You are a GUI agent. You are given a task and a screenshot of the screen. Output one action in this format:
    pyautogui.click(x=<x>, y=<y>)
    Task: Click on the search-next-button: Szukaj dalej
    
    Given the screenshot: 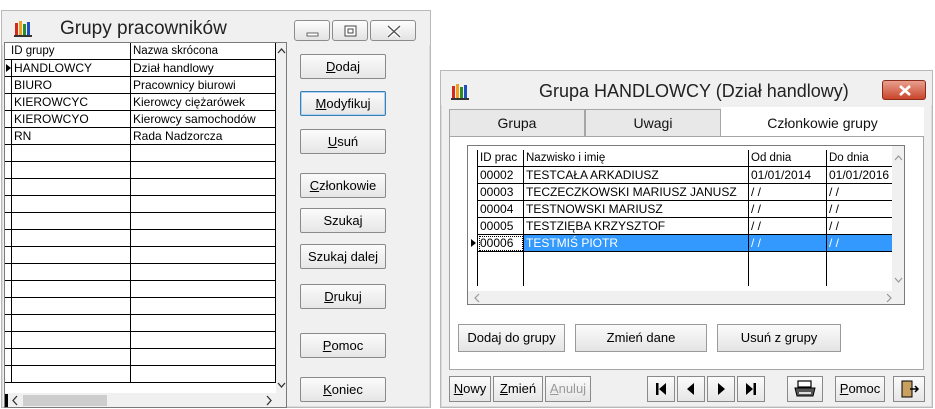 What is the action you would take?
    pyautogui.click(x=343, y=256)
    